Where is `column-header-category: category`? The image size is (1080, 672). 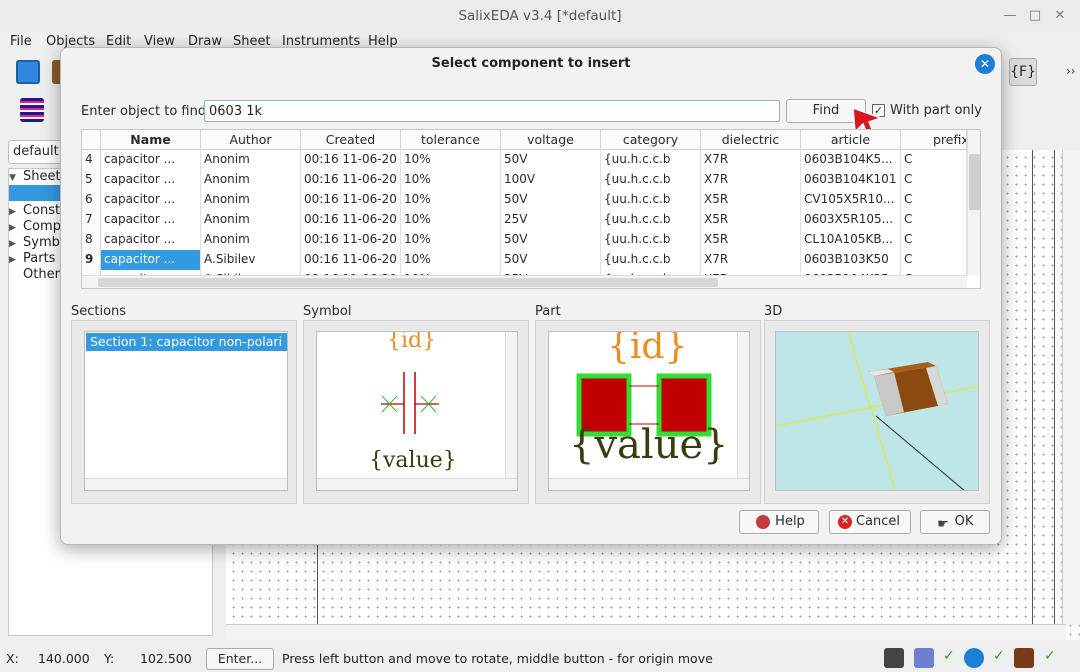 column-header-category: category is located at coordinates (651, 140).